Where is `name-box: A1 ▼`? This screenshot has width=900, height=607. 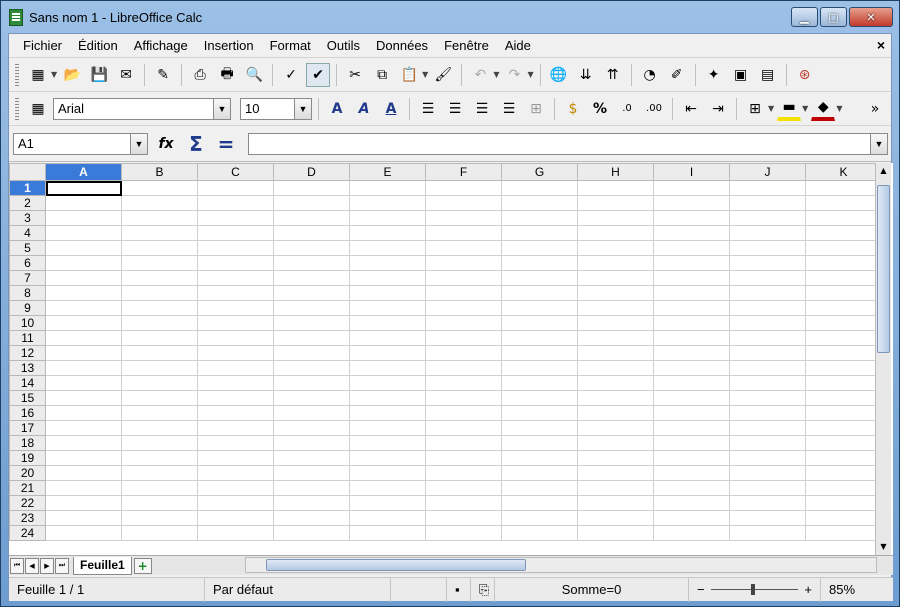 name-box: A1 ▼ is located at coordinates (80, 143).